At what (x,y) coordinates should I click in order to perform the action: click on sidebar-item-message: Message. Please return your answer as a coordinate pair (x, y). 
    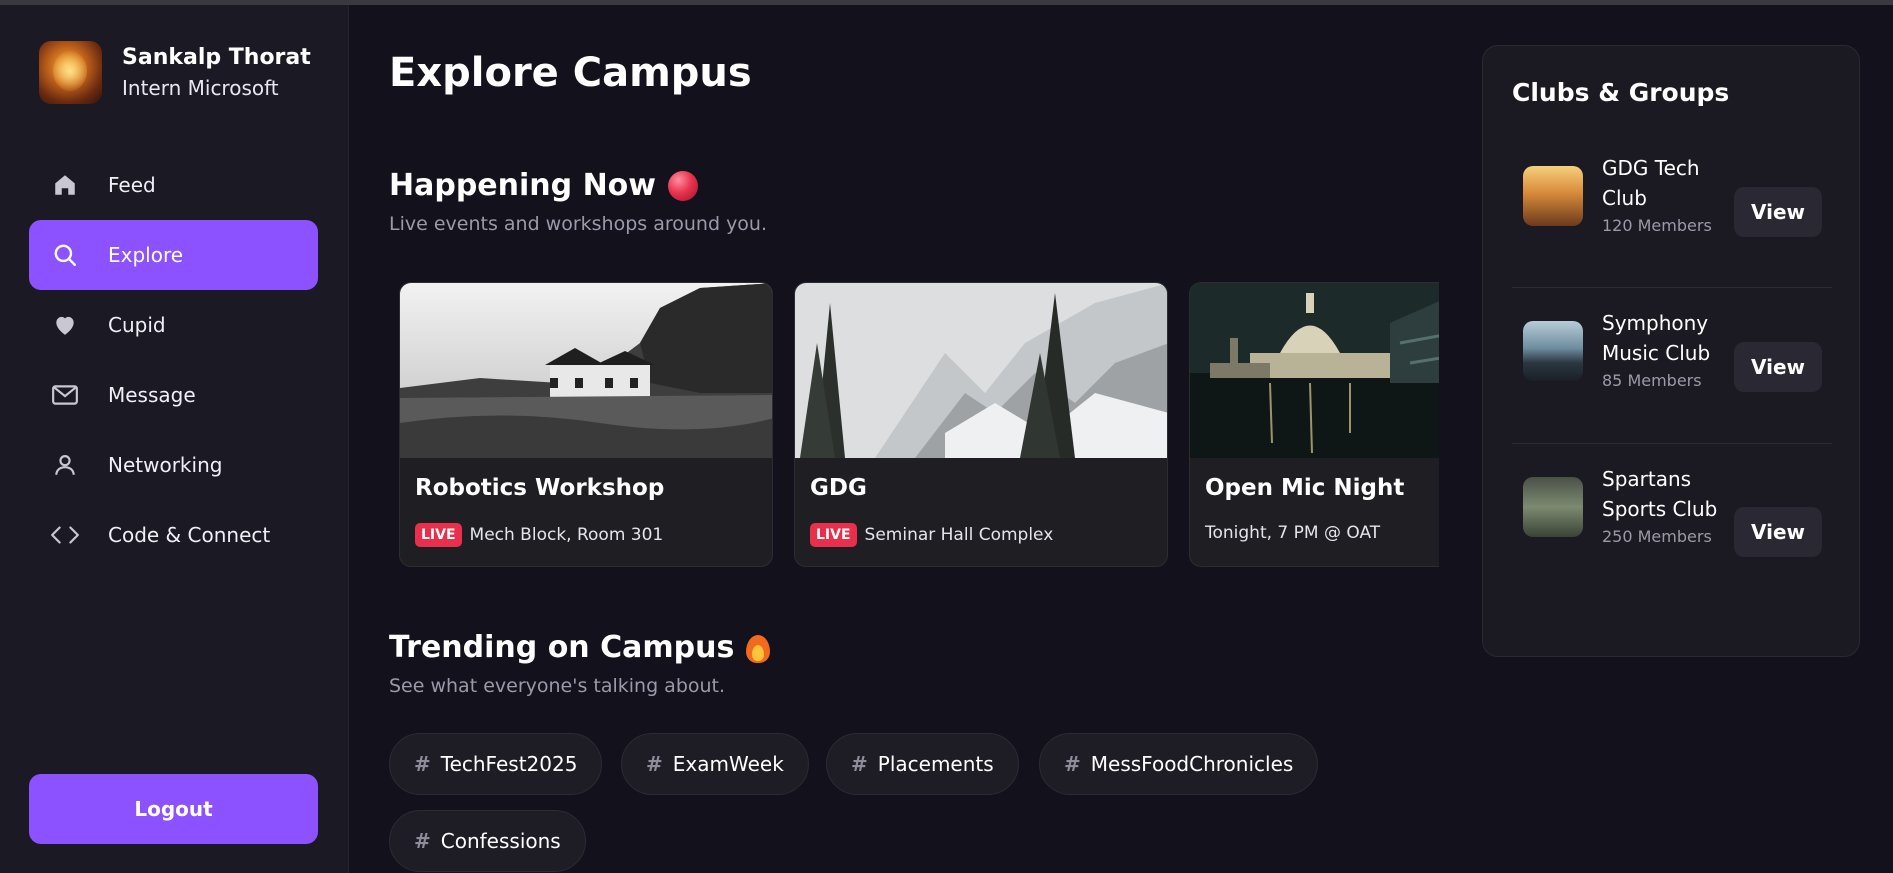
    Looking at the image, I should click on (173, 395).